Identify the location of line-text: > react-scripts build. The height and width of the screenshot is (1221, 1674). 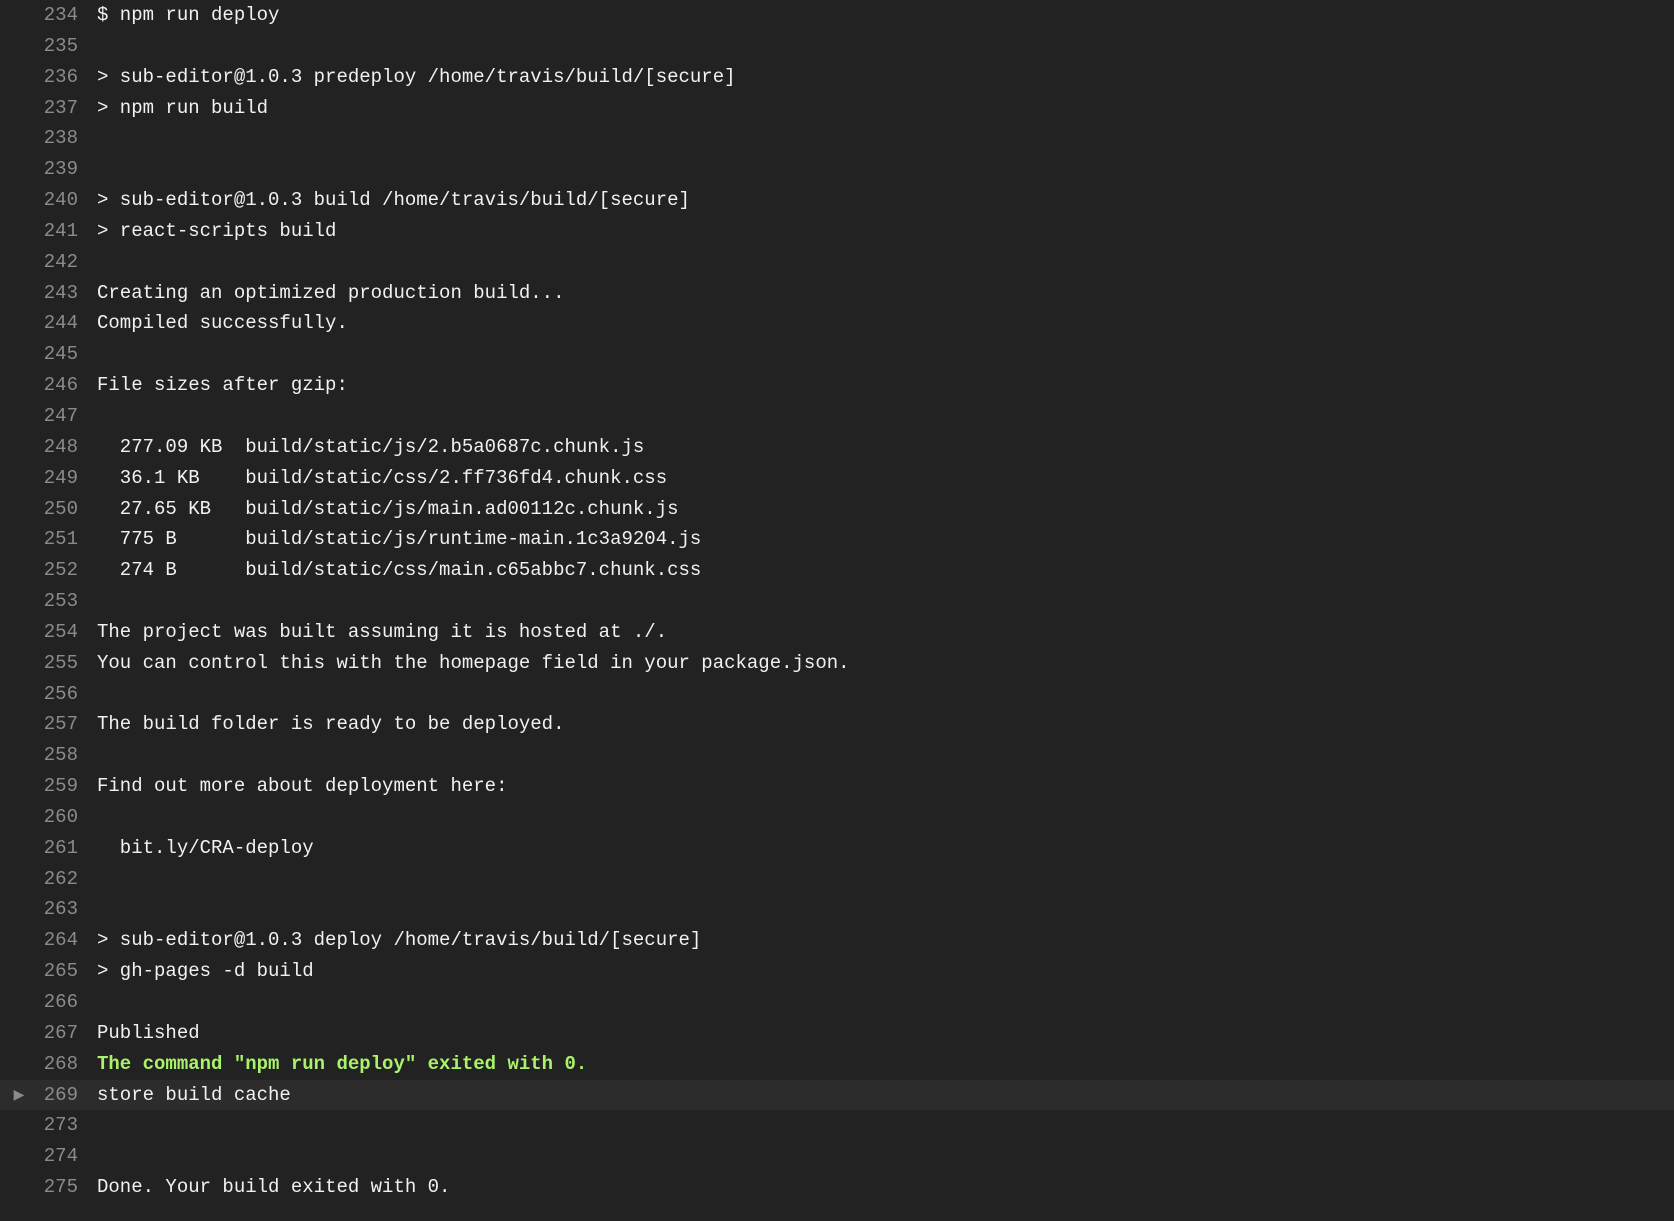
(217, 230).